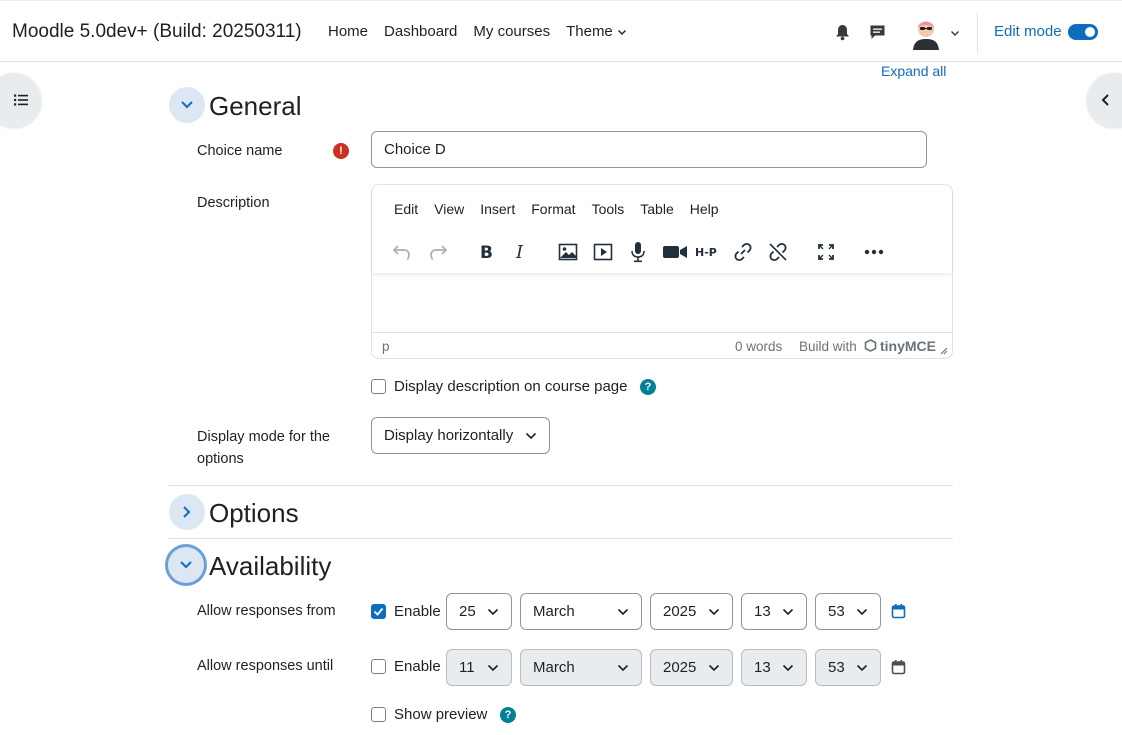 This screenshot has width=1122, height=735. What do you see at coordinates (438, 252) in the screenshot?
I see `redo-icon` at bounding box center [438, 252].